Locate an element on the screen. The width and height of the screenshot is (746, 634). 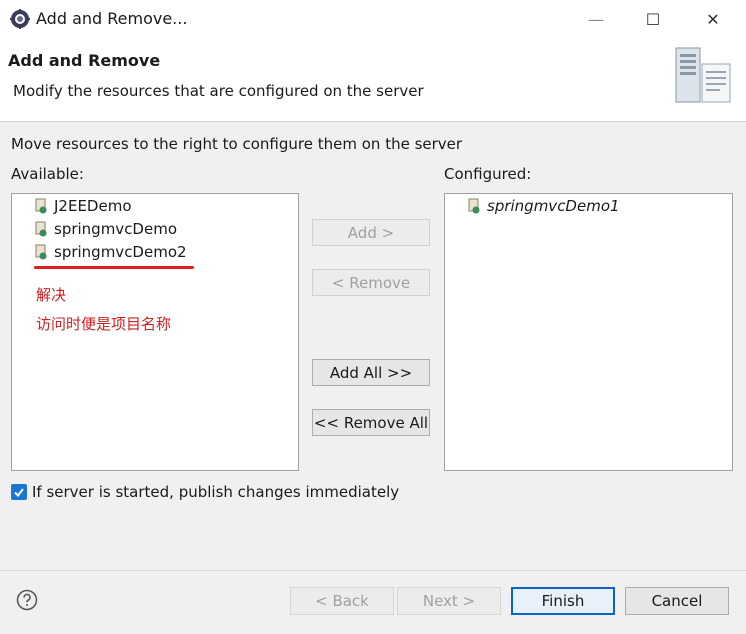
list-item: springmvcDemo is located at coordinates (105, 229).